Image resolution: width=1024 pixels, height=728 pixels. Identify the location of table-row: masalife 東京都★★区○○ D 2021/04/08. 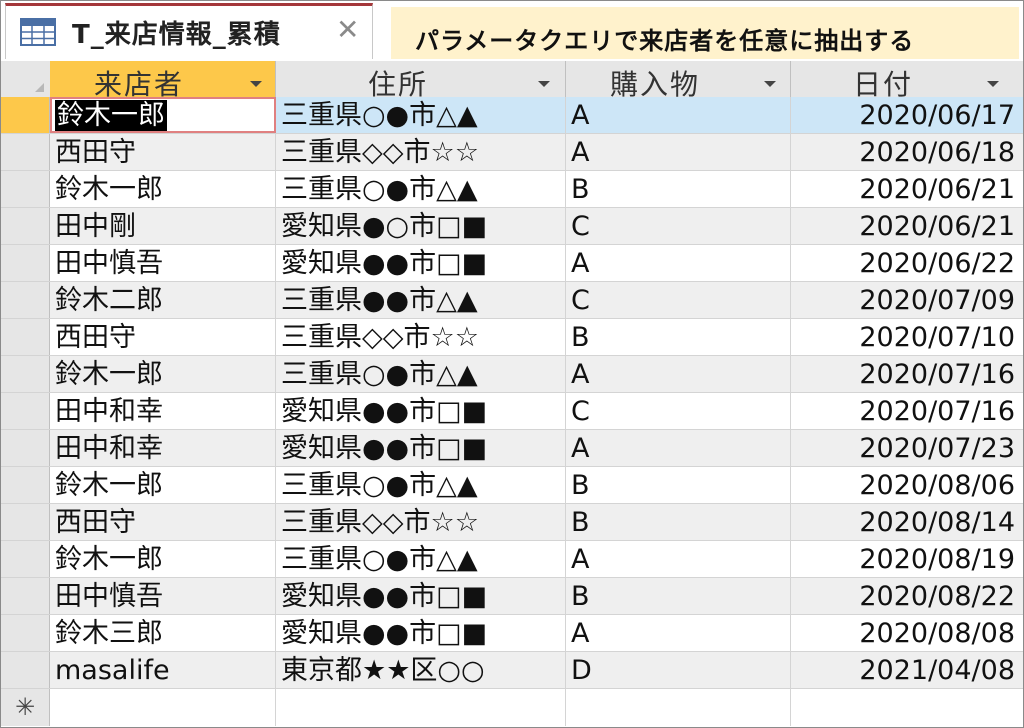
(512, 670).